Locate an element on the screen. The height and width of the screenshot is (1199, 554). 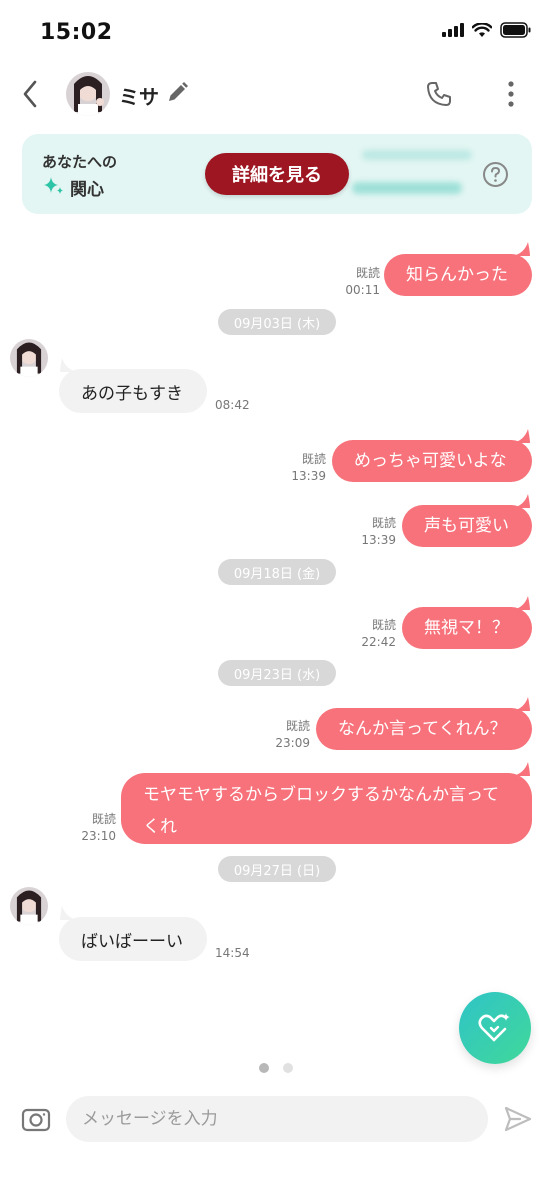
page-dot-active is located at coordinates (264, 1068).